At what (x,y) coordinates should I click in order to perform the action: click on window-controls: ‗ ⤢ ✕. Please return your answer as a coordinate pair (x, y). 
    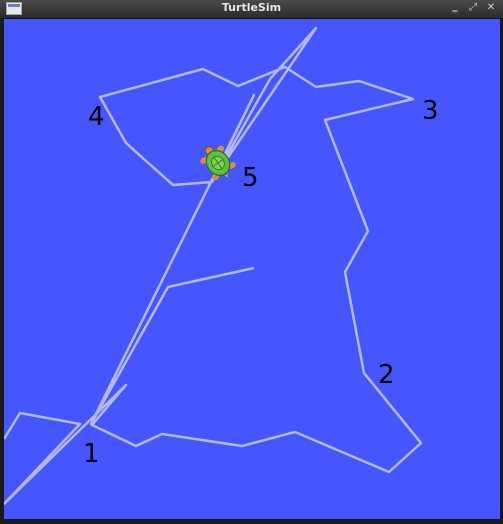
    Looking at the image, I should click on (473, 8).